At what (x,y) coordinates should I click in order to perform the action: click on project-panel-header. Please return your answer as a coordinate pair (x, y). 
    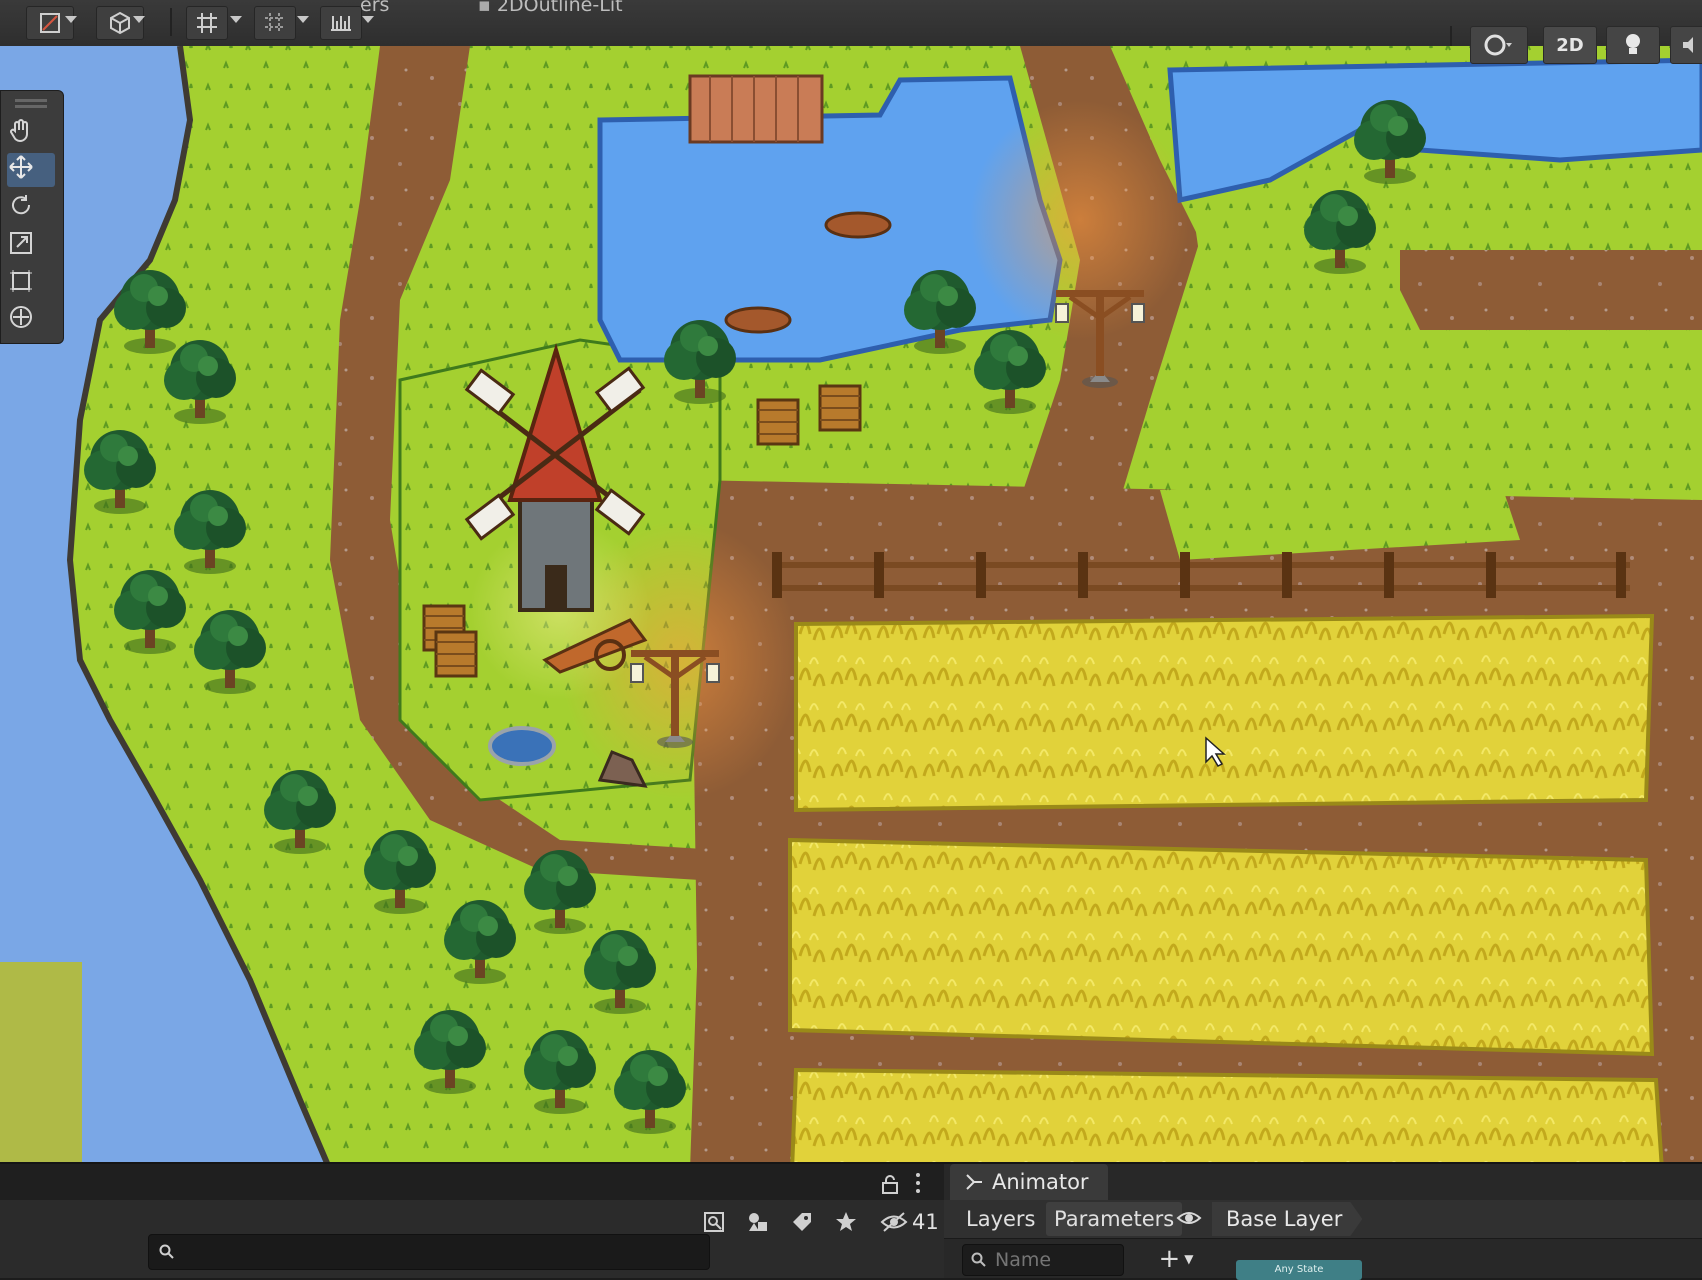
    Looking at the image, I should click on (472, 1182).